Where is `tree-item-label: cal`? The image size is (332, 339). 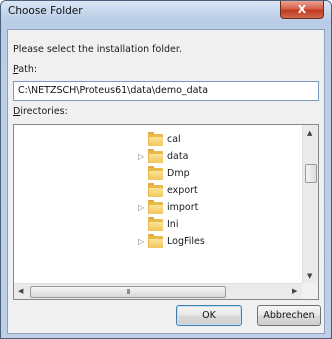 tree-item-label: cal is located at coordinates (174, 139).